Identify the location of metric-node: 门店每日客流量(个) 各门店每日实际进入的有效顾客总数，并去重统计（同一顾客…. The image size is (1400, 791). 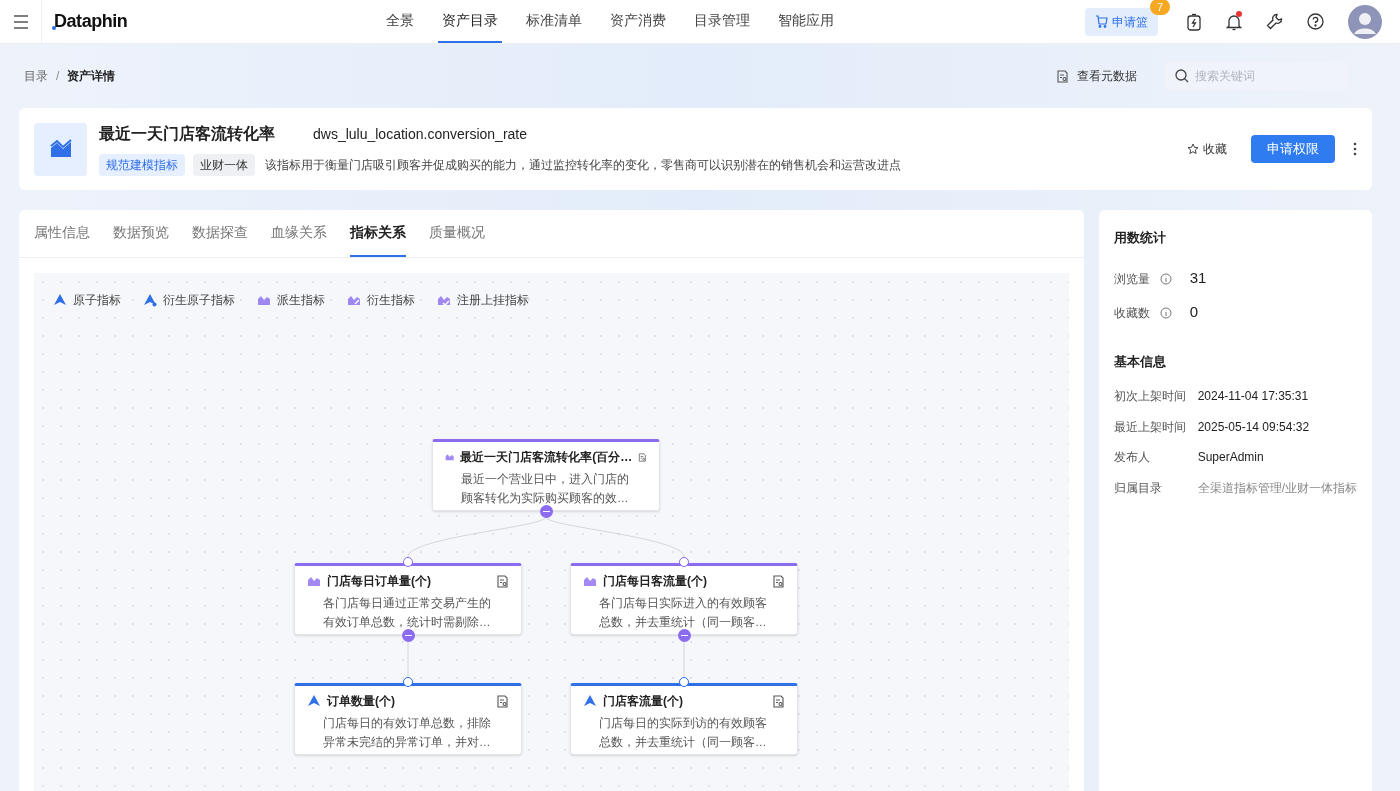
(684, 599).